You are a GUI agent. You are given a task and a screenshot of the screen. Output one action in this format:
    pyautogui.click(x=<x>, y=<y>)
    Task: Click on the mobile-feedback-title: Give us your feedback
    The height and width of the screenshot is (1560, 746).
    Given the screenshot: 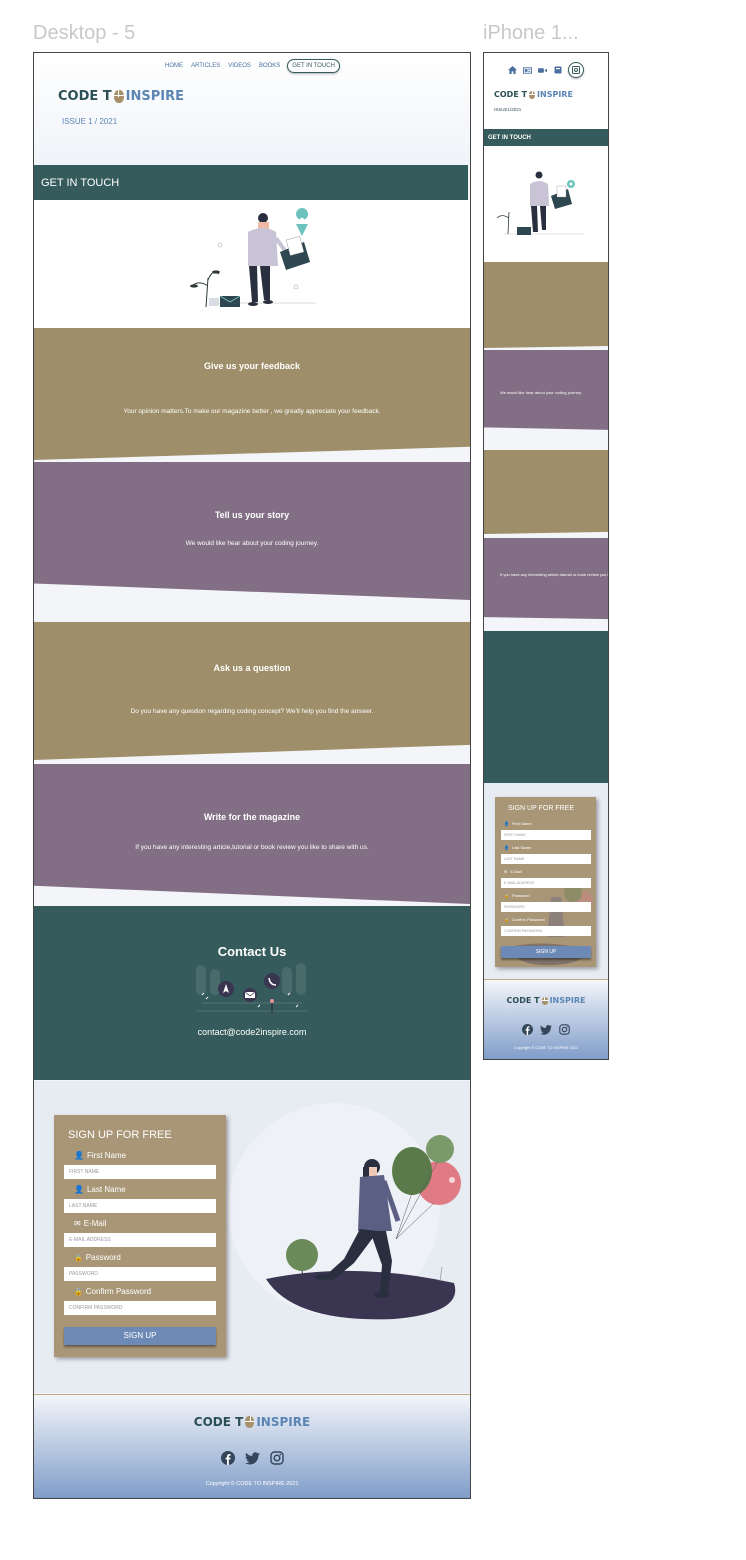 What is the action you would take?
    pyautogui.click(x=546, y=287)
    